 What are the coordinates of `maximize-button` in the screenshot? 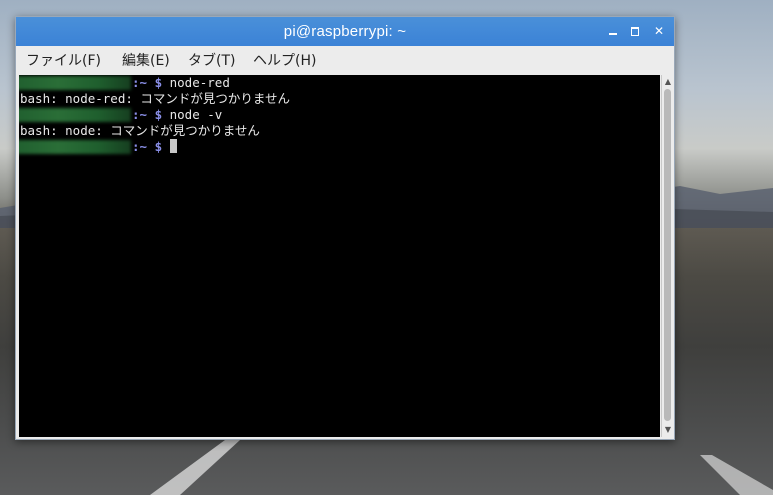 It's located at (635, 31).